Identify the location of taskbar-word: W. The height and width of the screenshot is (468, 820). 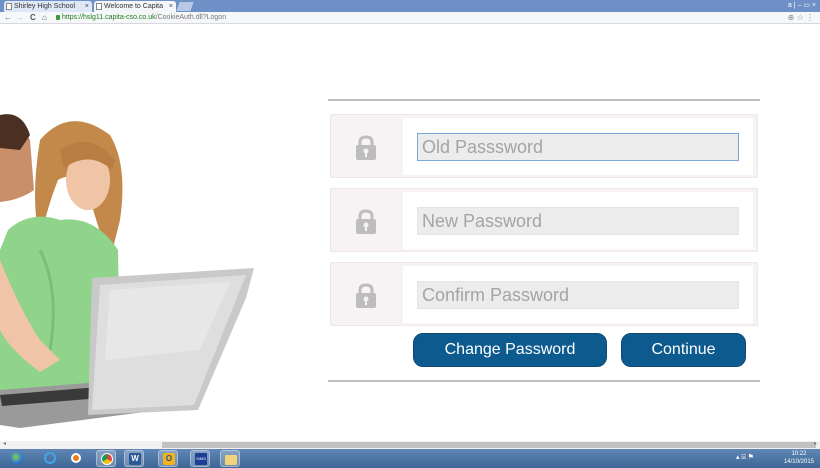
(134, 458).